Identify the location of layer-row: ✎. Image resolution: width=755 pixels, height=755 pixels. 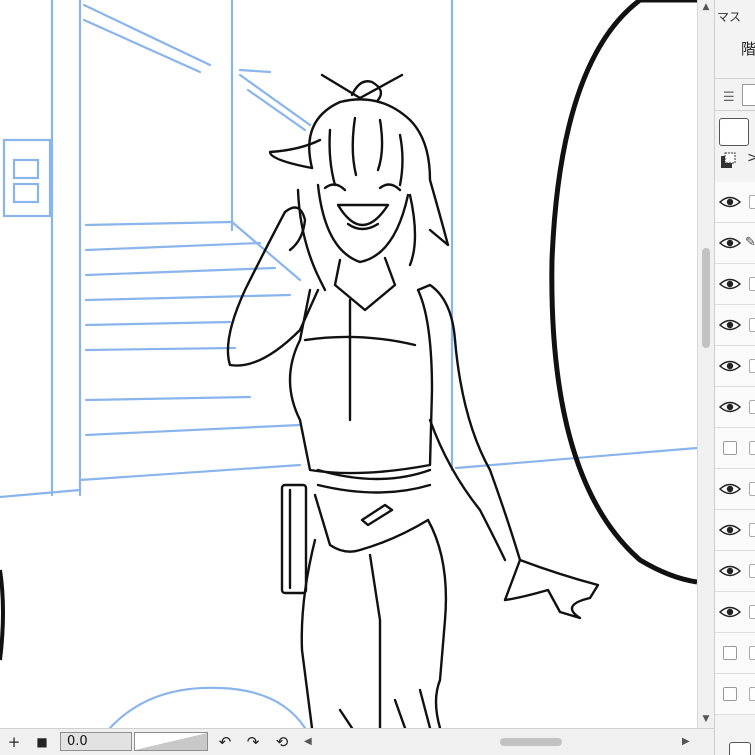
(735, 243).